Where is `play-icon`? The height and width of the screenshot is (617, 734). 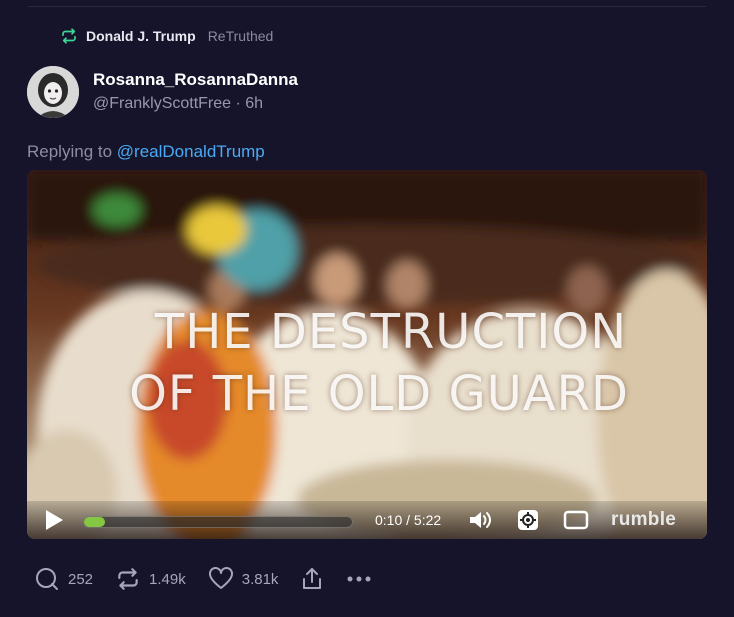
play-icon is located at coordinates (54, 520).